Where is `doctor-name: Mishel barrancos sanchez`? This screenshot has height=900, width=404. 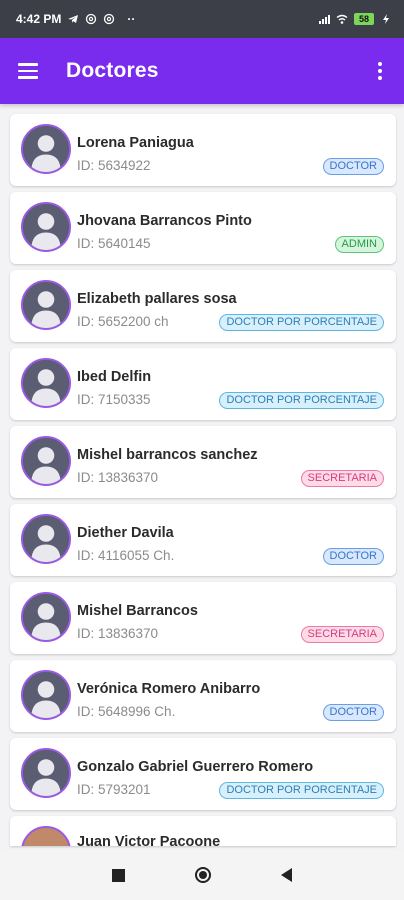 doctor-name: Mishel barrancos sanchez is located at coordinates (167, 455).